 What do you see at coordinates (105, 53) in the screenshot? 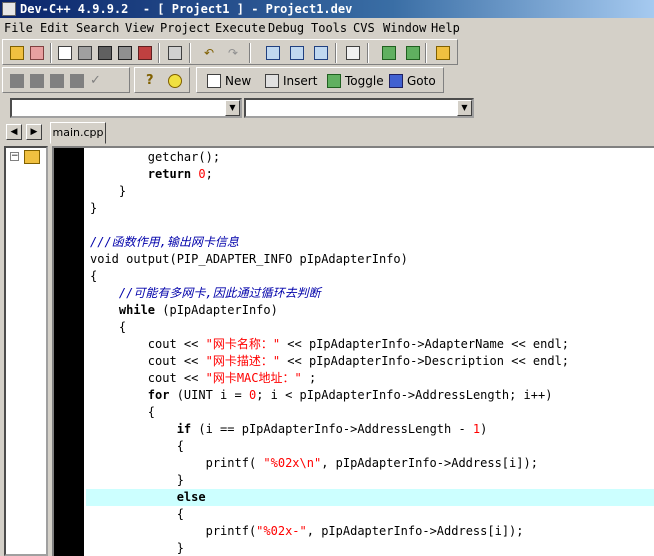
I see `save-button` at bounding box center [105, 53].